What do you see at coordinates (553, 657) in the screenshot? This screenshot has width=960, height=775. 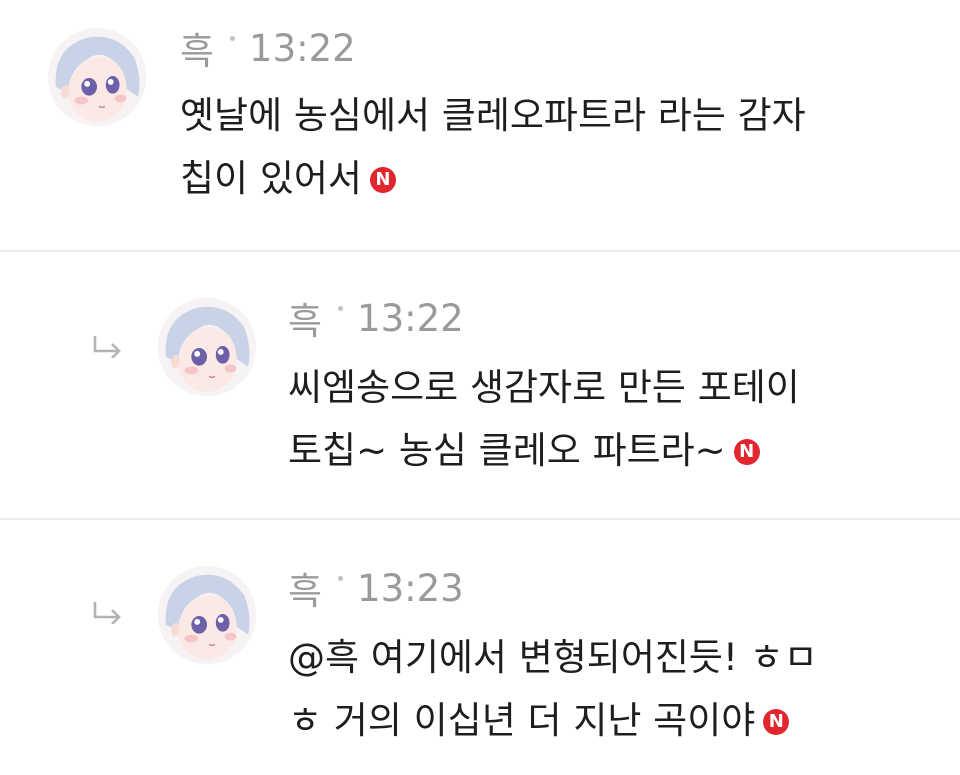 I see `comment-line: @흑 여기에서 변형되어진듯! ㅎㅁ` at bounding box center [553, 657].